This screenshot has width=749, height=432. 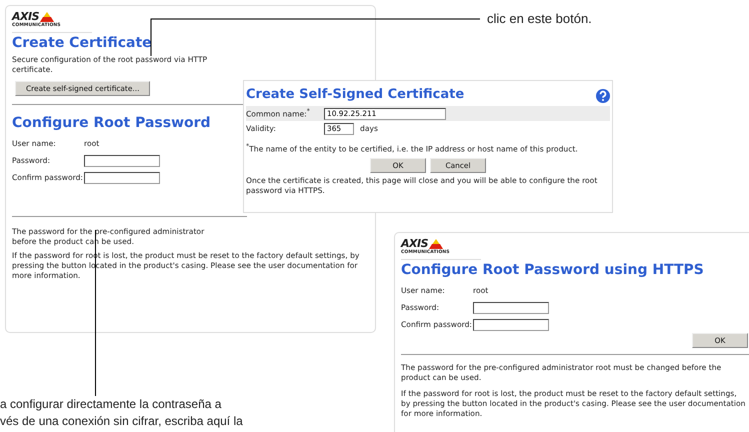 What do you see at coordinates (552, 270) in the screenshot?
I see `page-title: Configure Root Password using HTTPS` at bounding box center [552, 270].